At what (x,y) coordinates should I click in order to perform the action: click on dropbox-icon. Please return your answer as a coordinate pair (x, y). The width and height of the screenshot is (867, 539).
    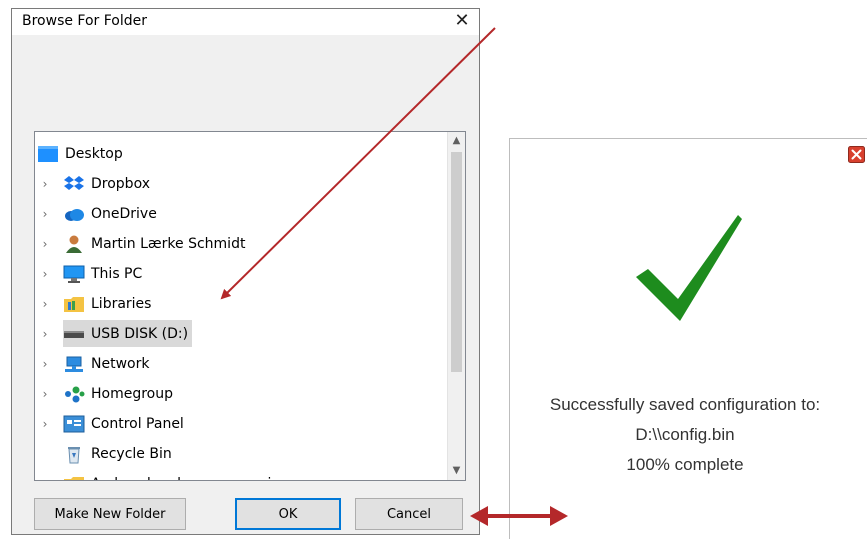
    Looking at the image, I should click on (74, 184).